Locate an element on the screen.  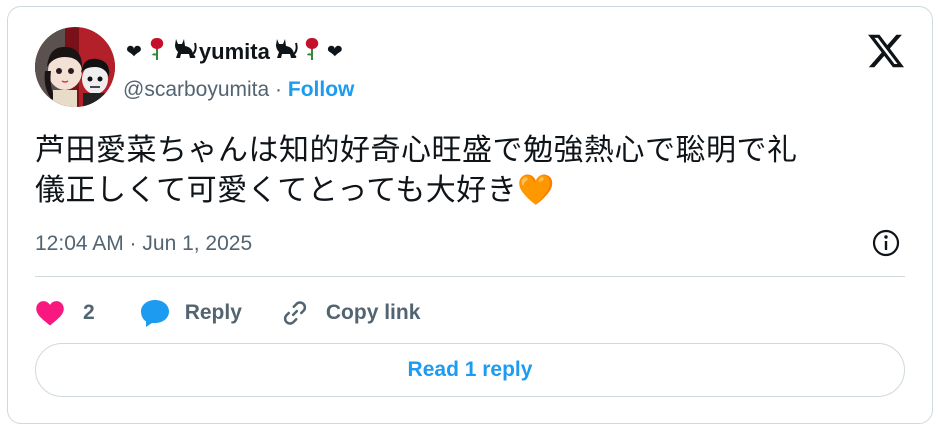
link-icon is located at coordinates (294, 313).